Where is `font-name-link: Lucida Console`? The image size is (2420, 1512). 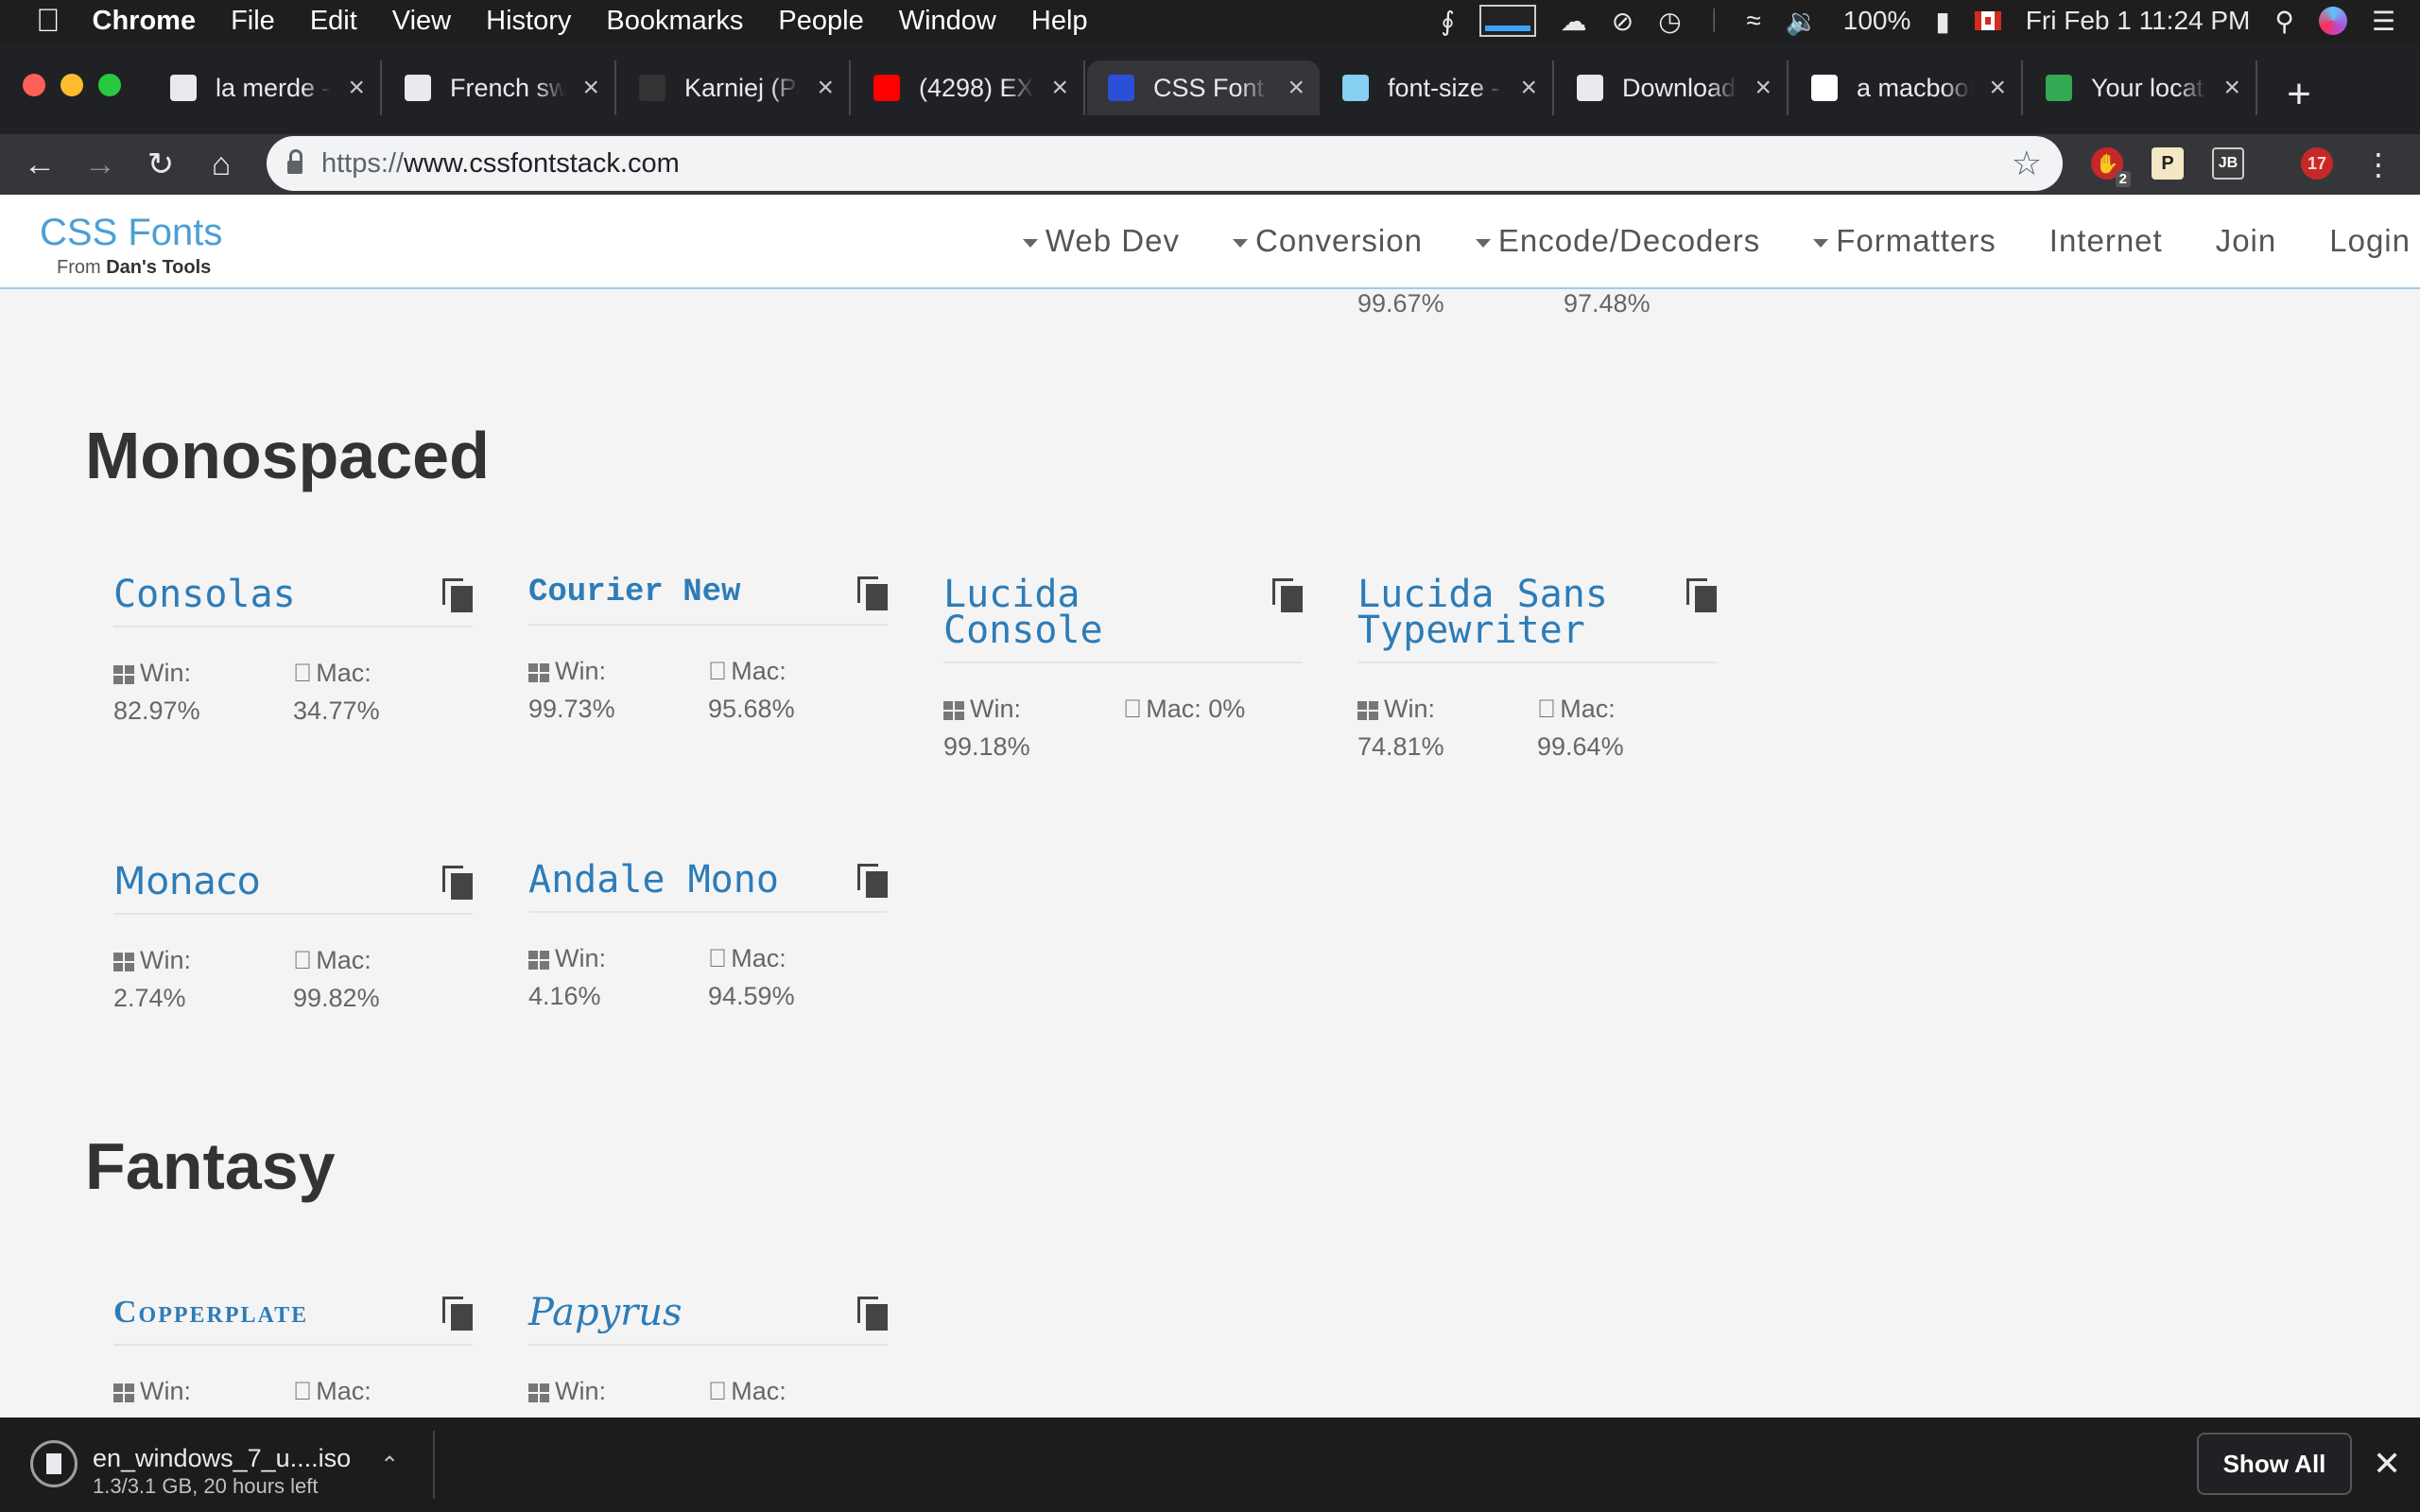
font-name-link: Lucida Console is located at coordinates (1085, 612).